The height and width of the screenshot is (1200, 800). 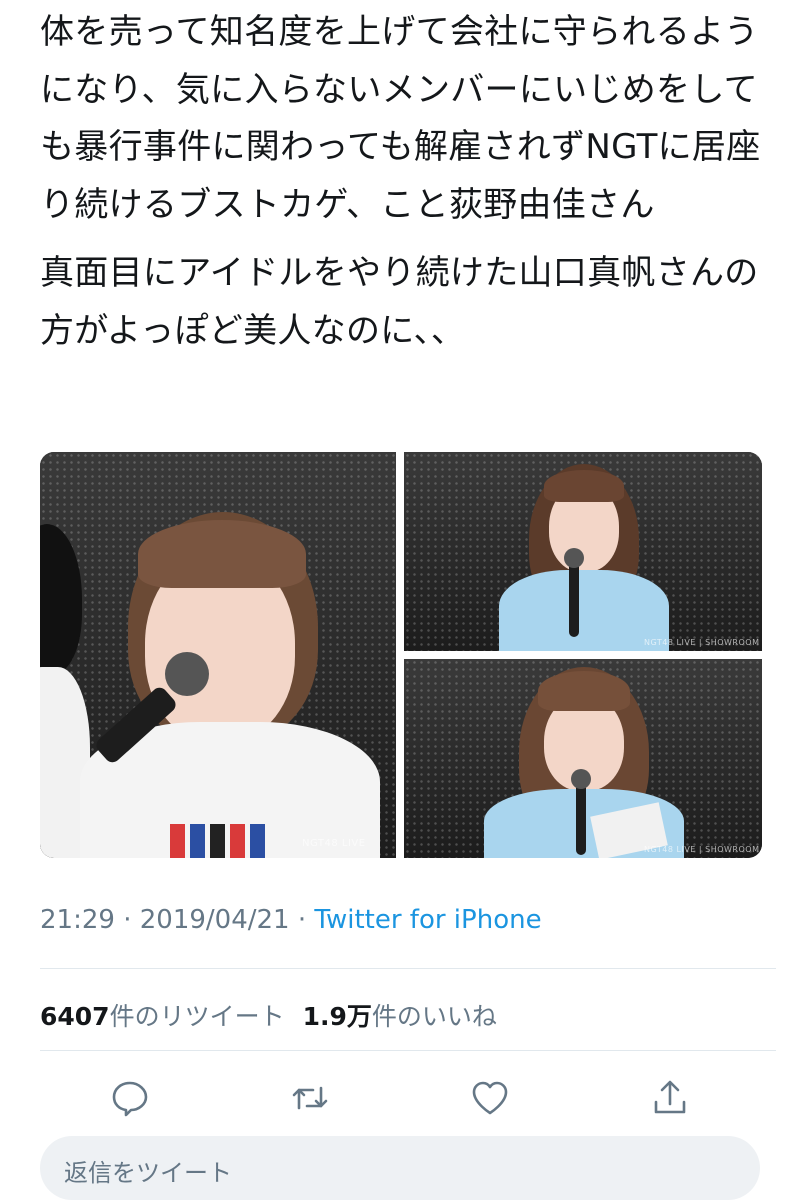 I want to click on reply-icon, so click(x=130, y=1099).